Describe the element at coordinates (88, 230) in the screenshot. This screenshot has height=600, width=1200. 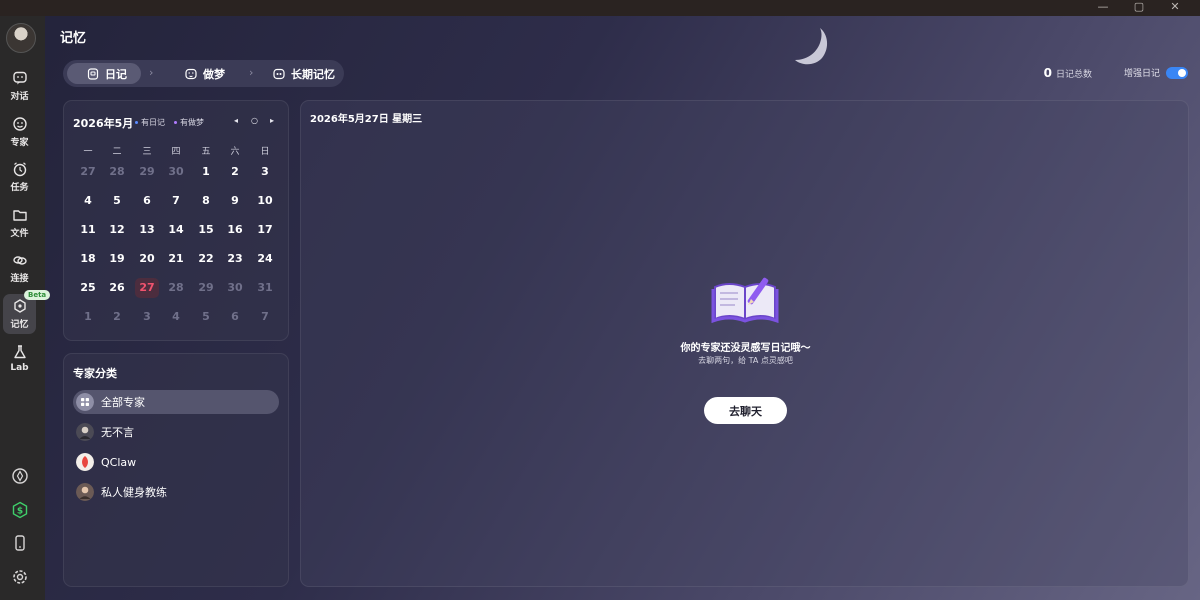
I see `calendar-day: 11` at that location.